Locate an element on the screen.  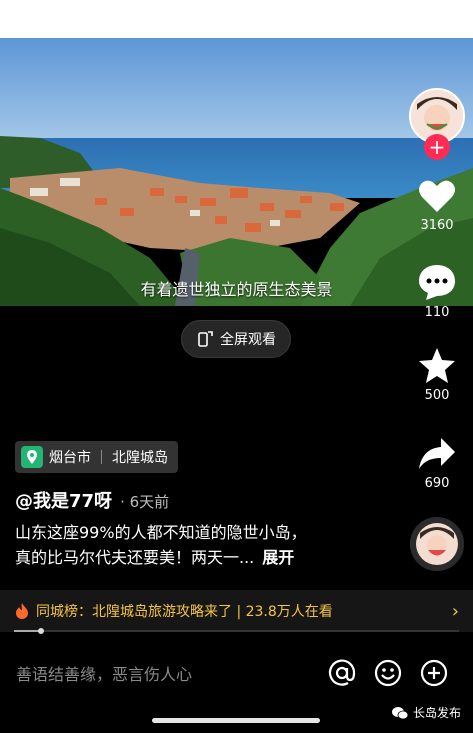
description-line-2: 真的比马尔代夫还要美！两天一... 展开 is located at coordinates (190, 557).